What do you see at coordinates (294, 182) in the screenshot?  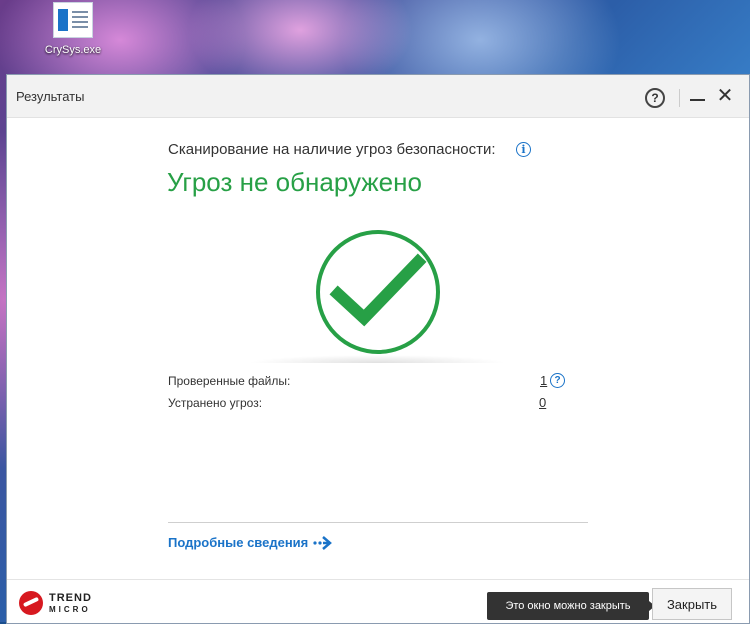 I see `scan-status: Угроз не обнаружено` at bounding box center [294, 182].